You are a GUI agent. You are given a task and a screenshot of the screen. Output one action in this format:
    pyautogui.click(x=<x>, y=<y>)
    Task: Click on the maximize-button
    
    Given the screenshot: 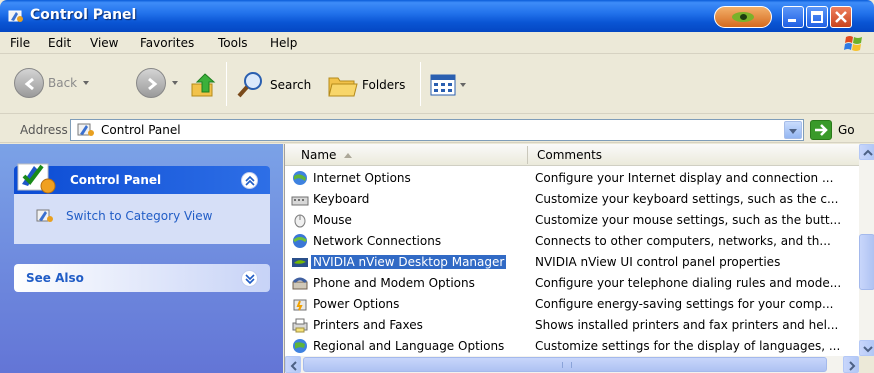 What is the action you would take?
    pyautogui.click(x=817, y=17)
    